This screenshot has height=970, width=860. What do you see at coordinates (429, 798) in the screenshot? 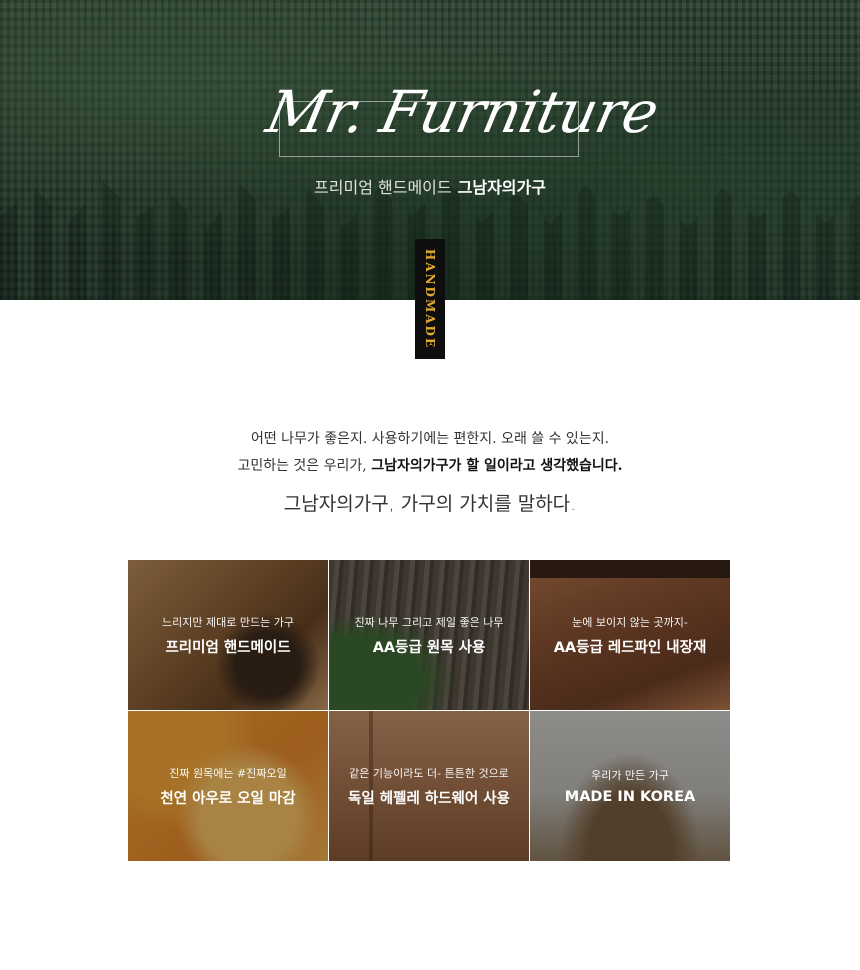
I see `feature-title: 독일 헤펠레 하드웨어 사용` at bounding box center [429, 798].